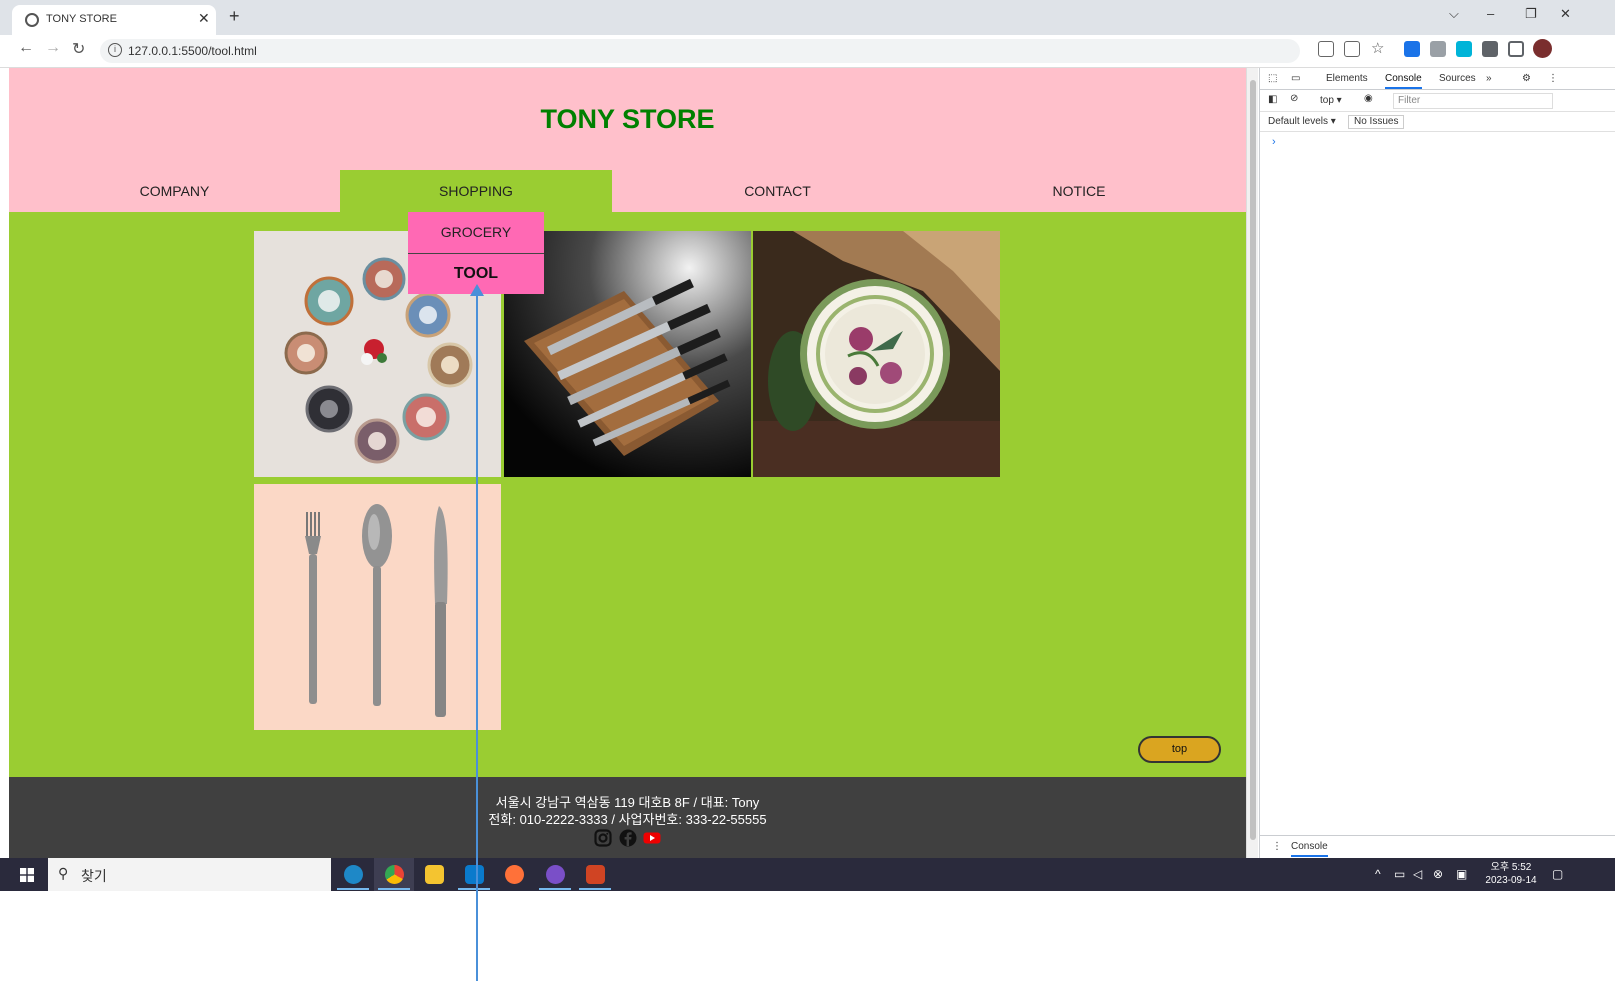  What do you see at coordinates (807, 874) in the screenshot?
I see `windows-taskbar: ⚲ 찾기 ^ ▭ ◁ ⊗ ▣ 오후 5:52 2023-09-14 ▢` at bounding box center [807, 874].